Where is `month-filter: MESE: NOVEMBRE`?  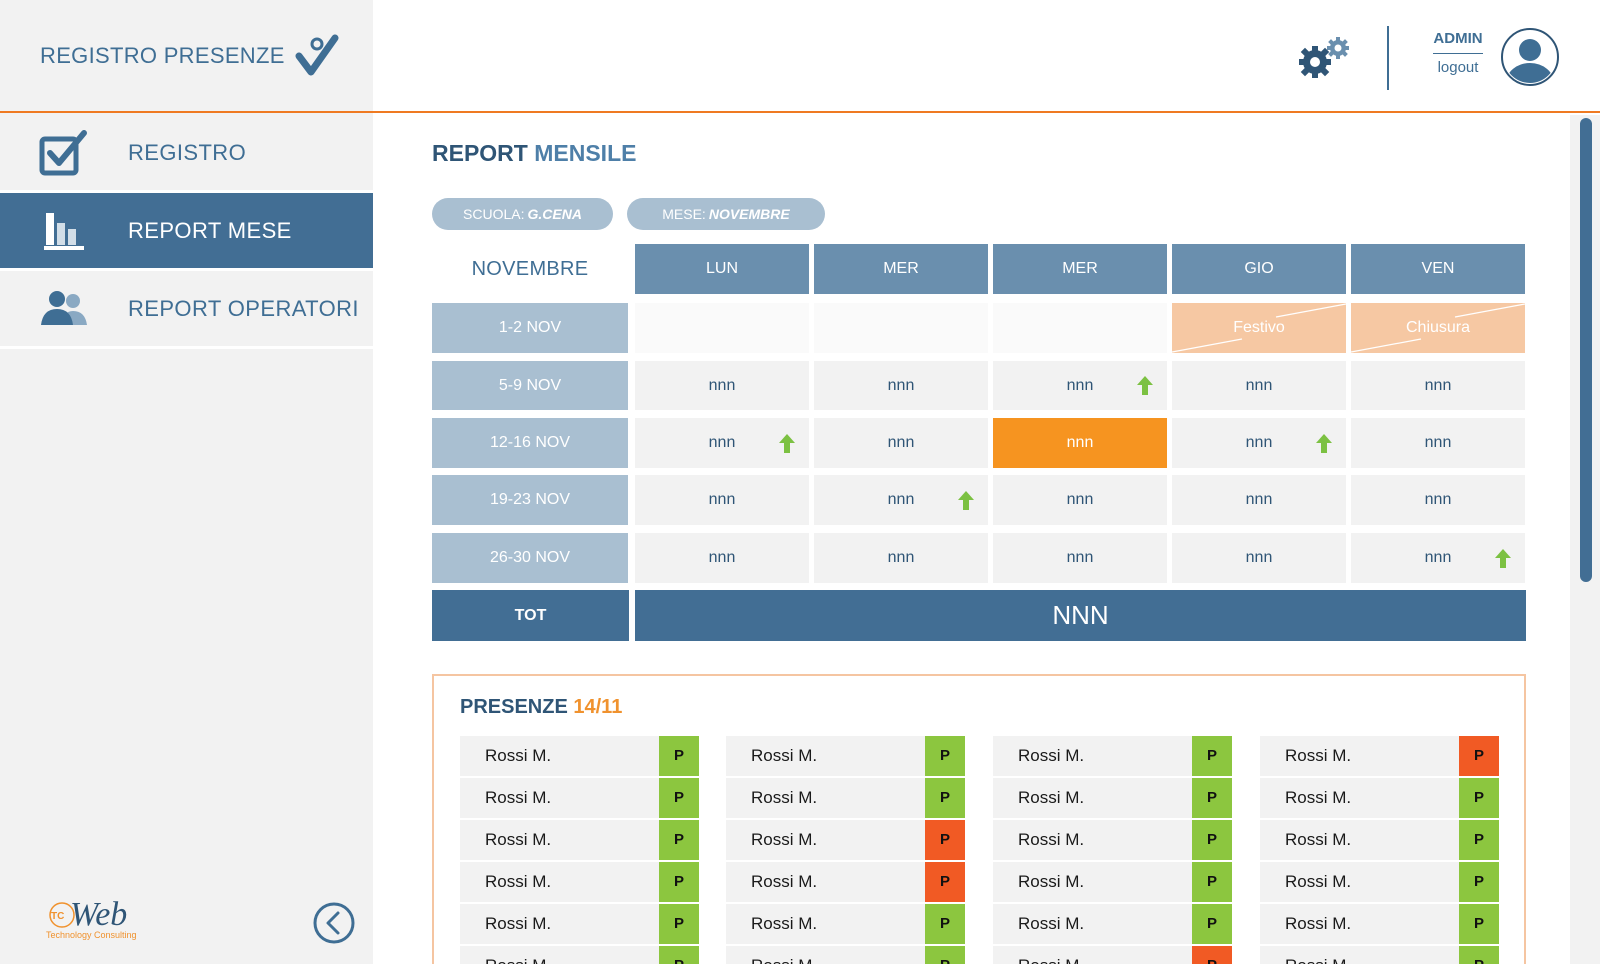 month-filter: MESE: NOVEMBRE is located at coordinates (726, 214).